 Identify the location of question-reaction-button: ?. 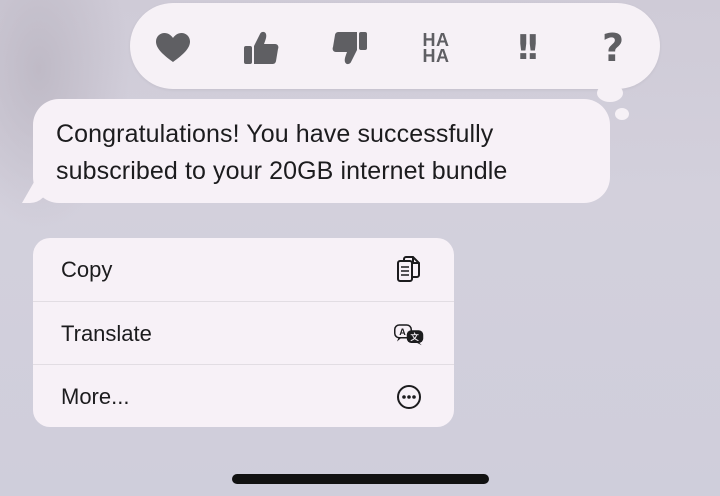
(613, 48).